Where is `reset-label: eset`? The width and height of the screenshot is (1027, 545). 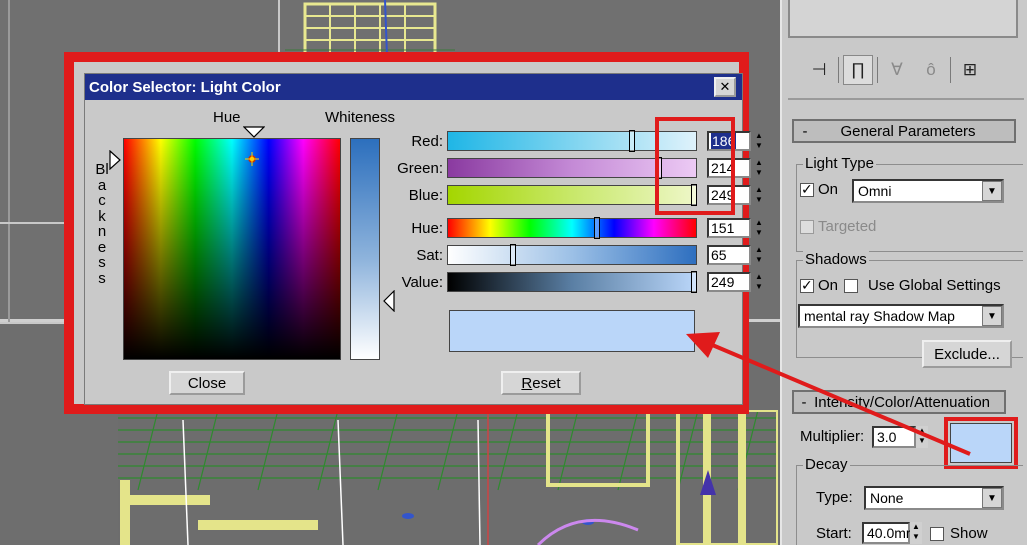
reset-label: eset is located at coordinates (546, 383).